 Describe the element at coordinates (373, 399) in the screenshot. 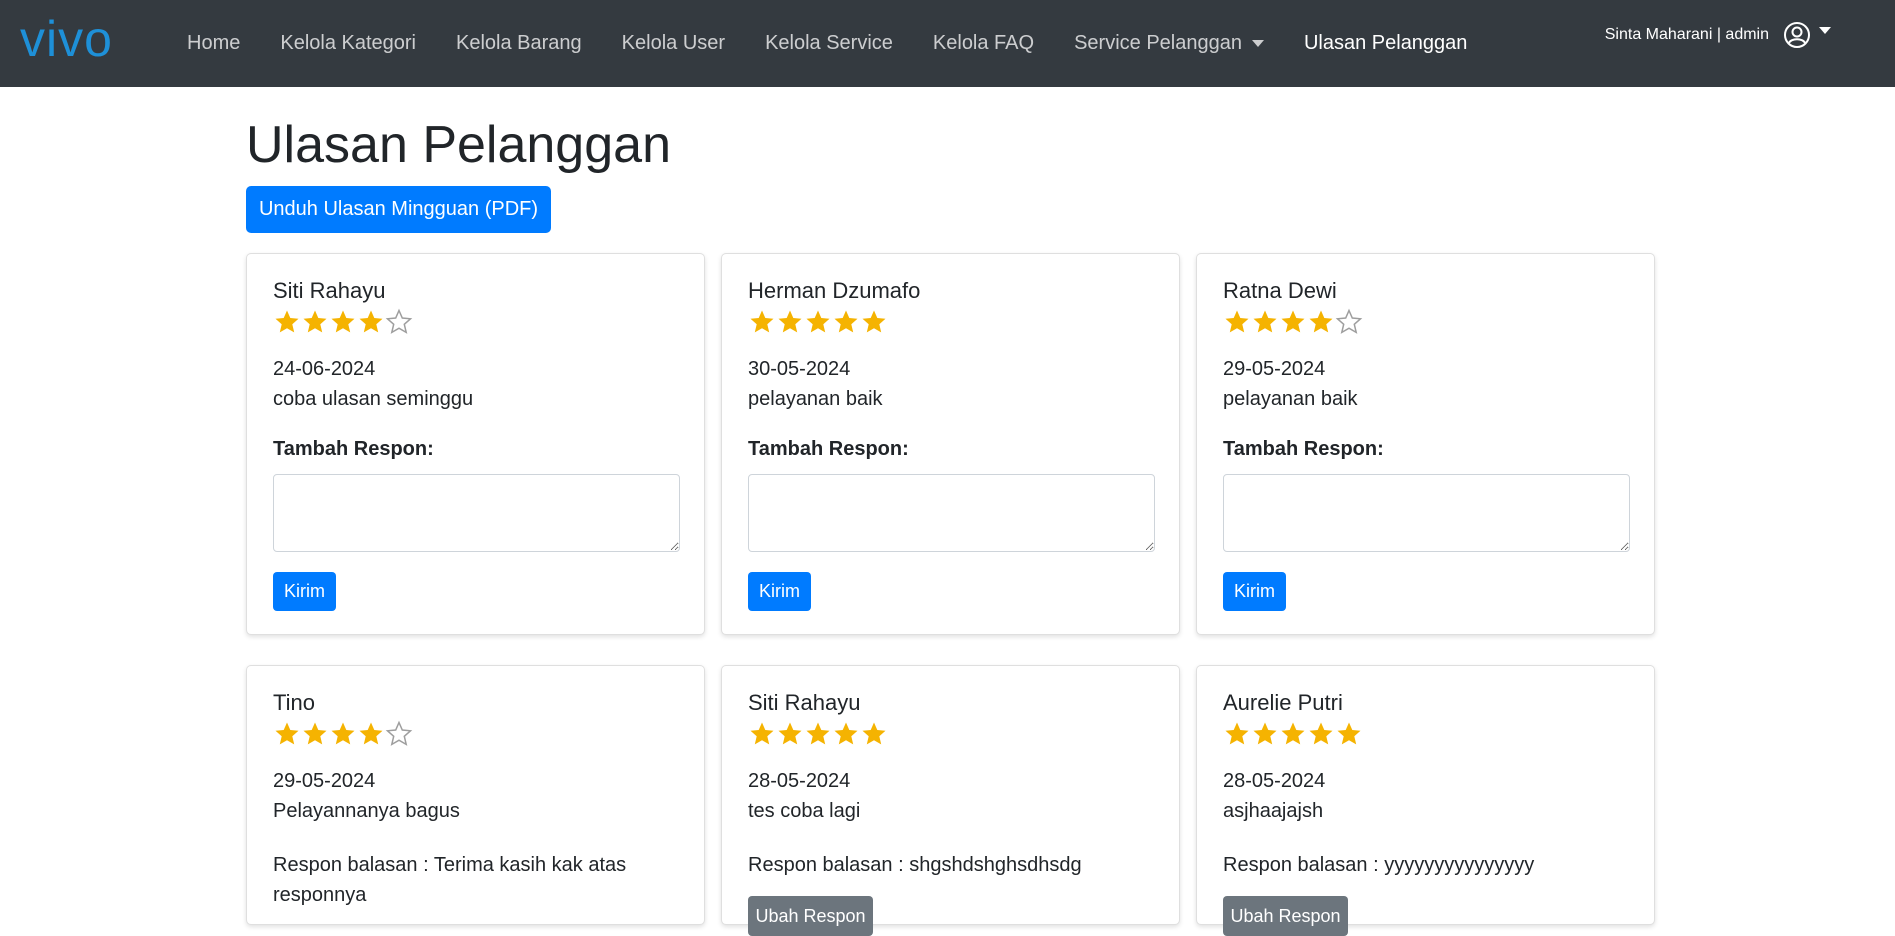

I see `review-text: coba ulasan seminggu` at that location.